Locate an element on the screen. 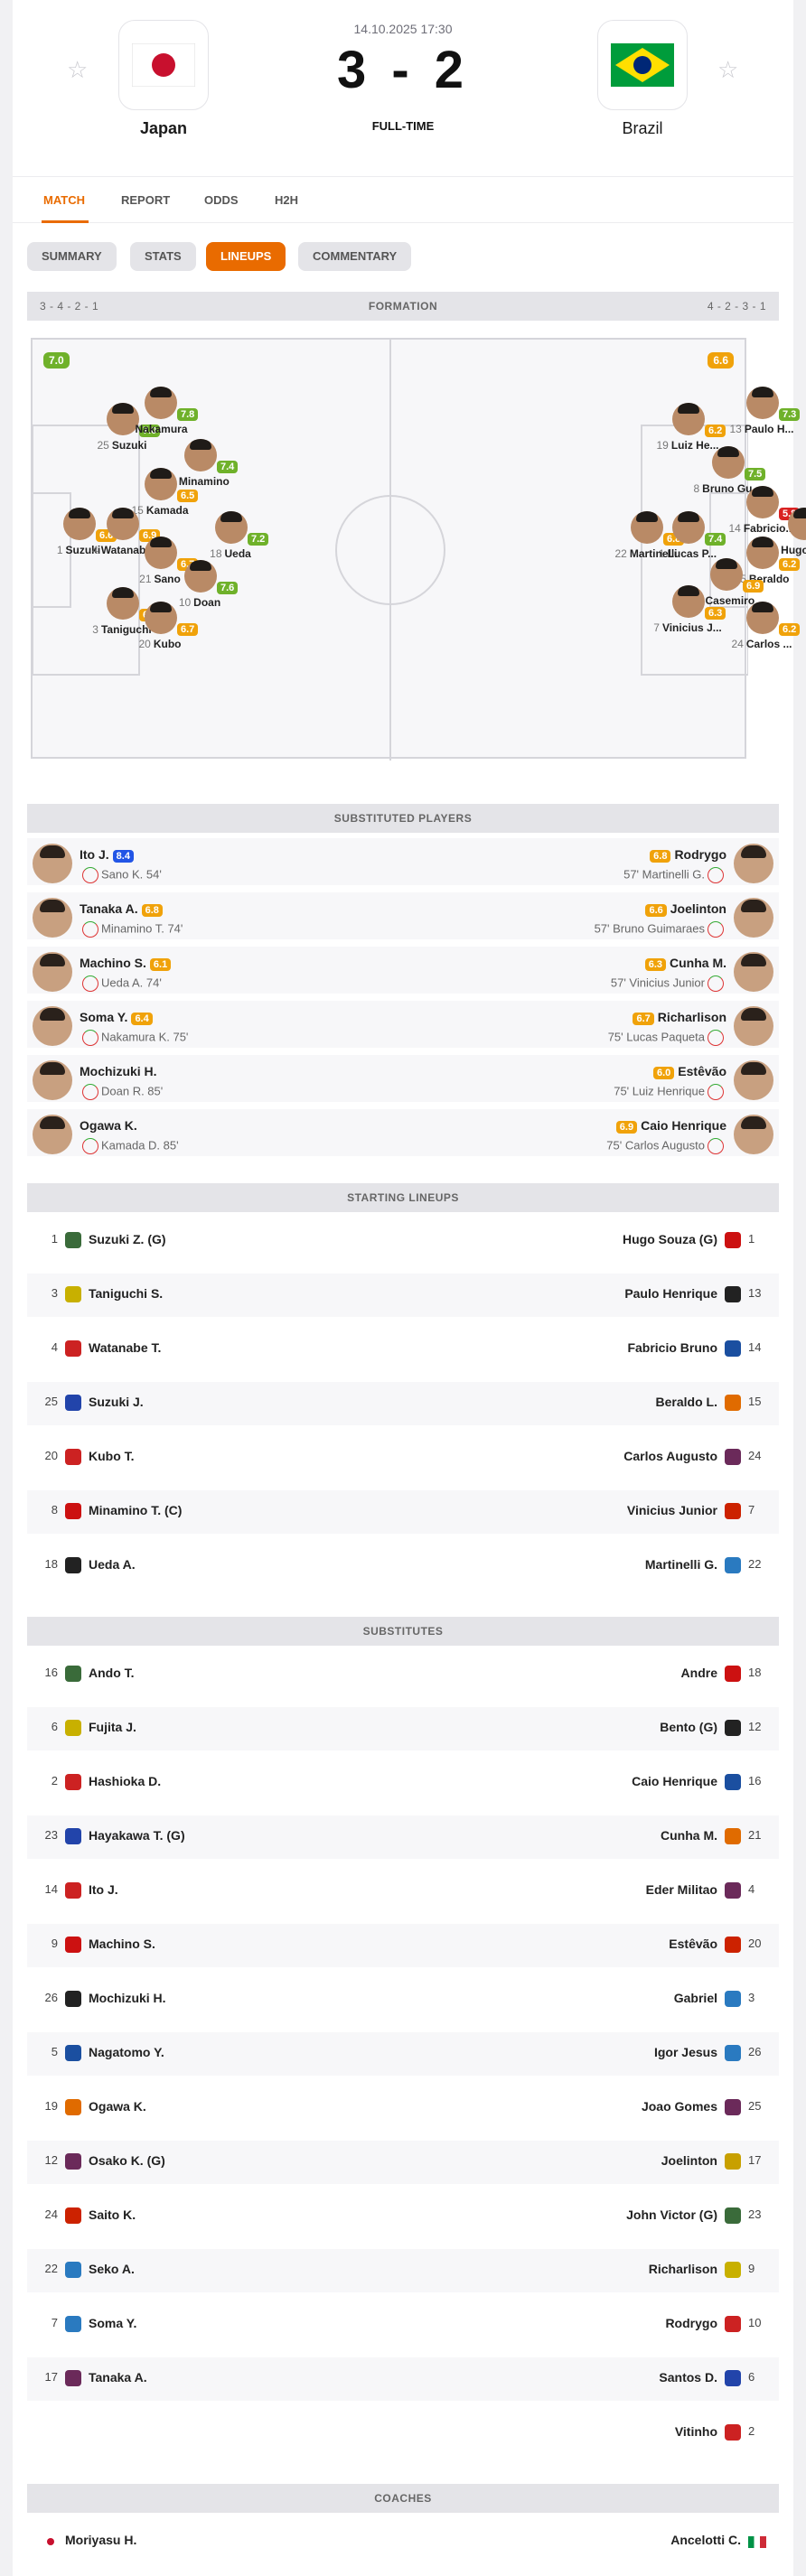 This screenshot has width=806, height=2576. home-player-name: Hayakawa T. (G) is located at coordinates (137, 1835).